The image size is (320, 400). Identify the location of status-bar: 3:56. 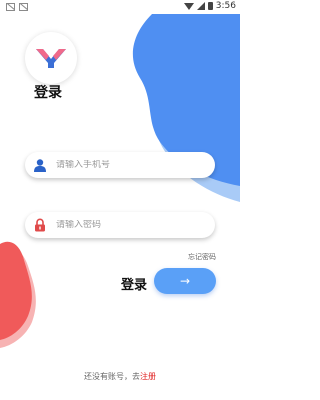
(120, 7).